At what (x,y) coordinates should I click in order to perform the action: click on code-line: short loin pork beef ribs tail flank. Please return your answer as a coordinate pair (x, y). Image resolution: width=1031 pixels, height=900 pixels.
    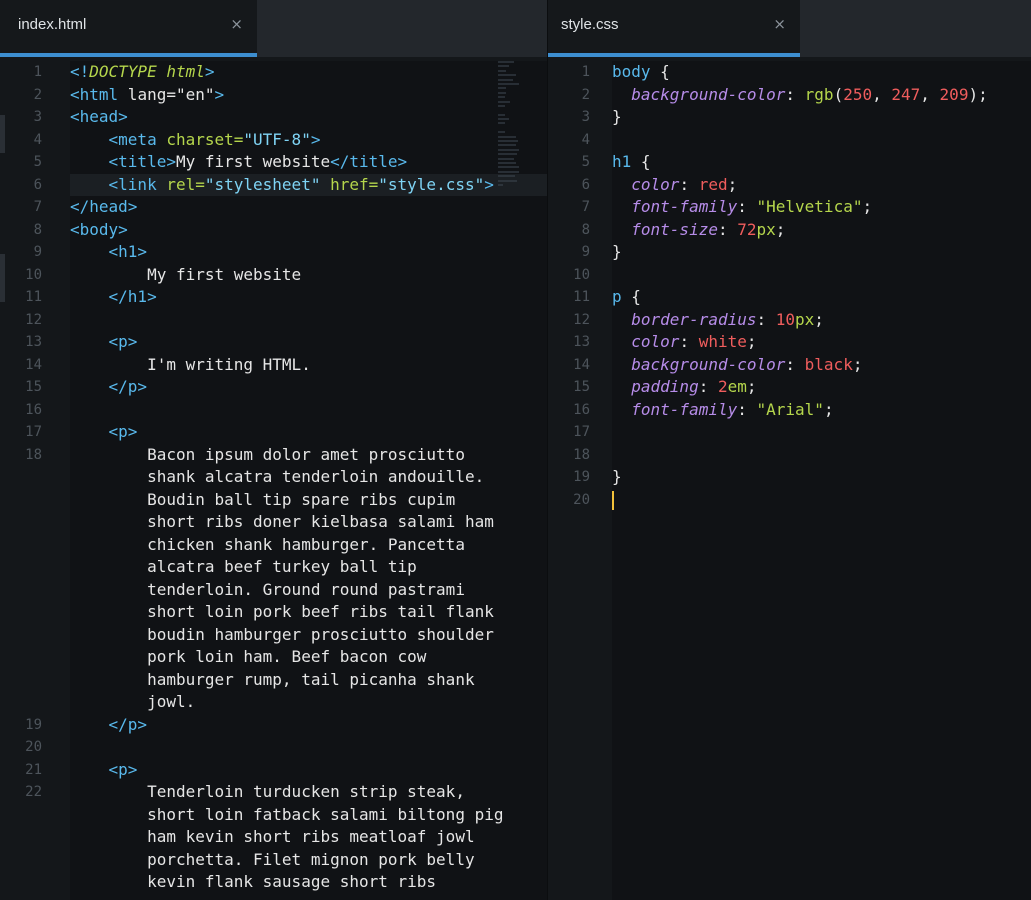
    Looking at the image, I should click on (308, 612).